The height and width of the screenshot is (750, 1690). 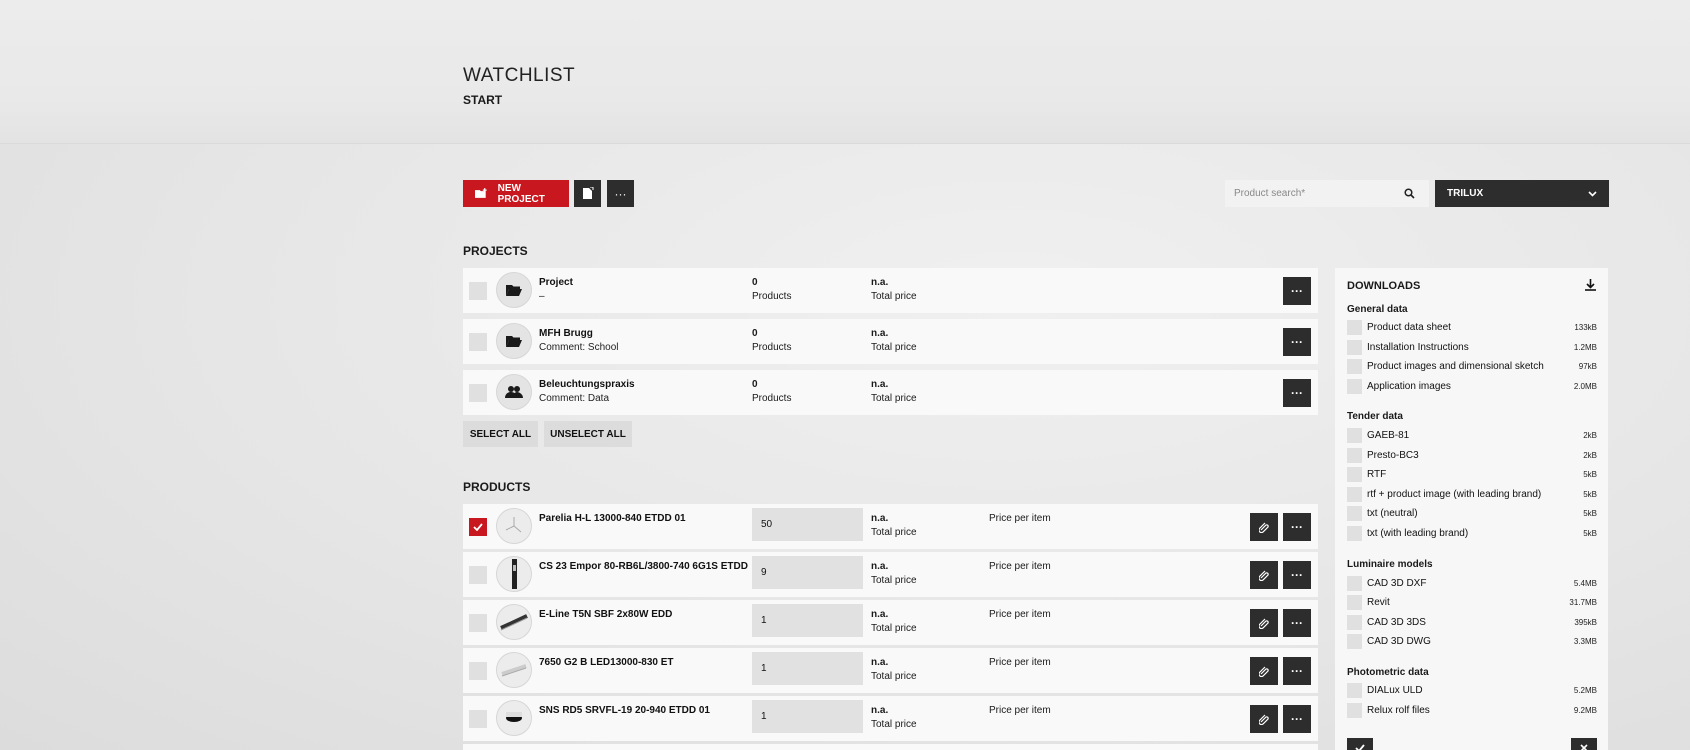 What do you see at coordinates (1397, 583) in the screenshot?
I see `download-label: CAD 3D DXF` at bounding box center [1397, 583].